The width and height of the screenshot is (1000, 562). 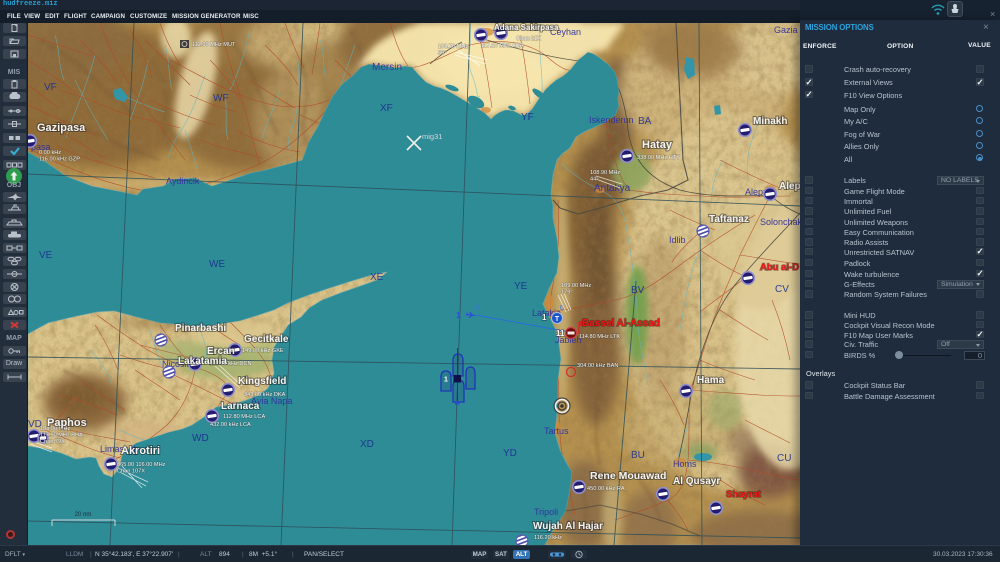 I want to click on svg-text: Hama, so click(x=711, y=380).